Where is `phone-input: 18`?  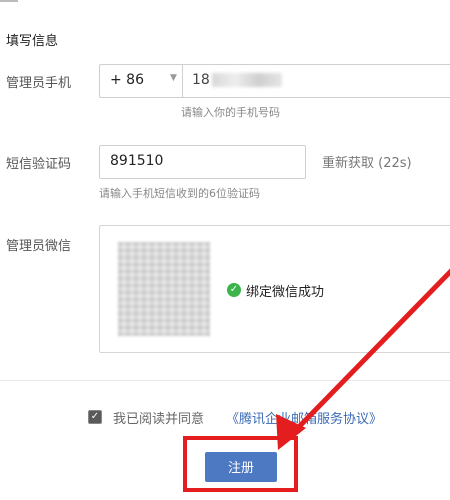 phone-input: 18 is located at coordinates (237, 80).